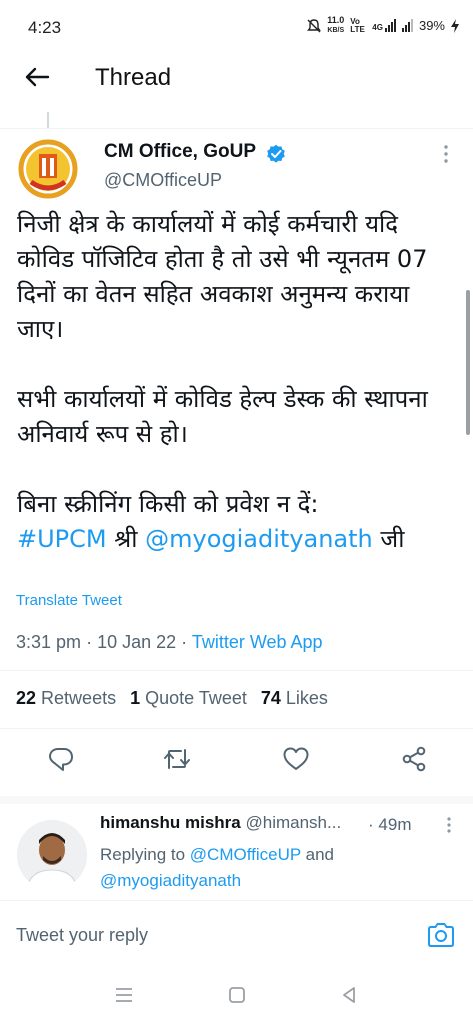 The image size is (473, 1024). What do you see at coordinates (259, 539) in the screenshot?
I see `mention-link: @myogiadityanath` at bounding box center [259, 539].